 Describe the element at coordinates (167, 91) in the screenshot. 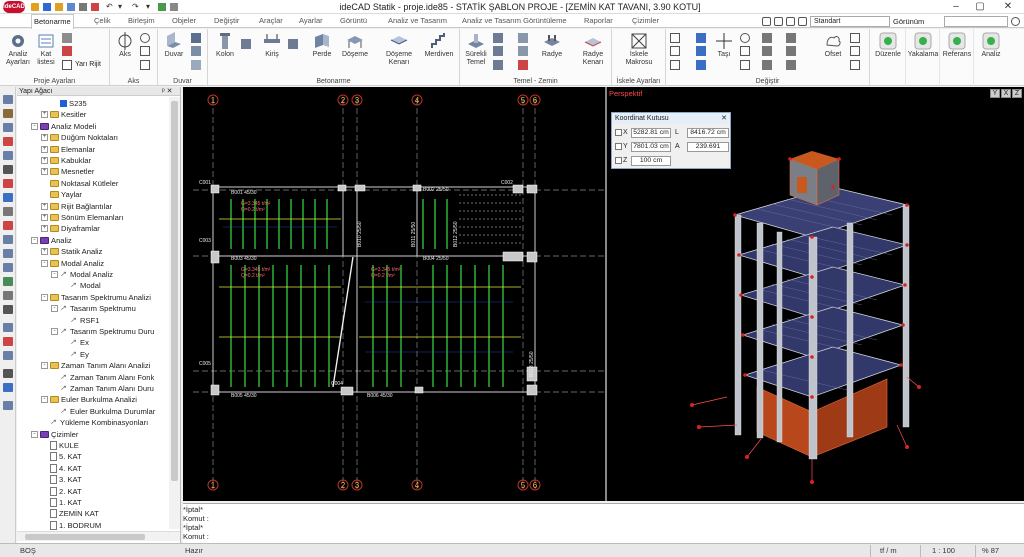

I see `pin-icon: ᵖ ✕` at that location.